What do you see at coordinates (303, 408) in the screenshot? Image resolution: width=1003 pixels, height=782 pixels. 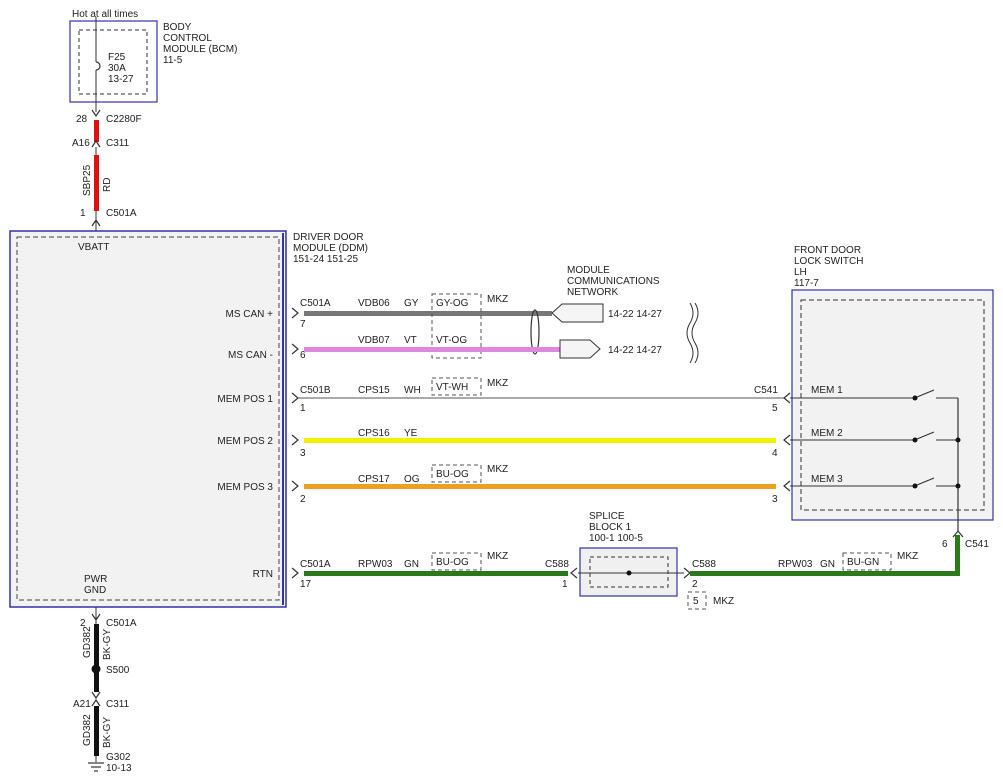 I see `mem1-pin: 1` at bounding box center [303, 408].